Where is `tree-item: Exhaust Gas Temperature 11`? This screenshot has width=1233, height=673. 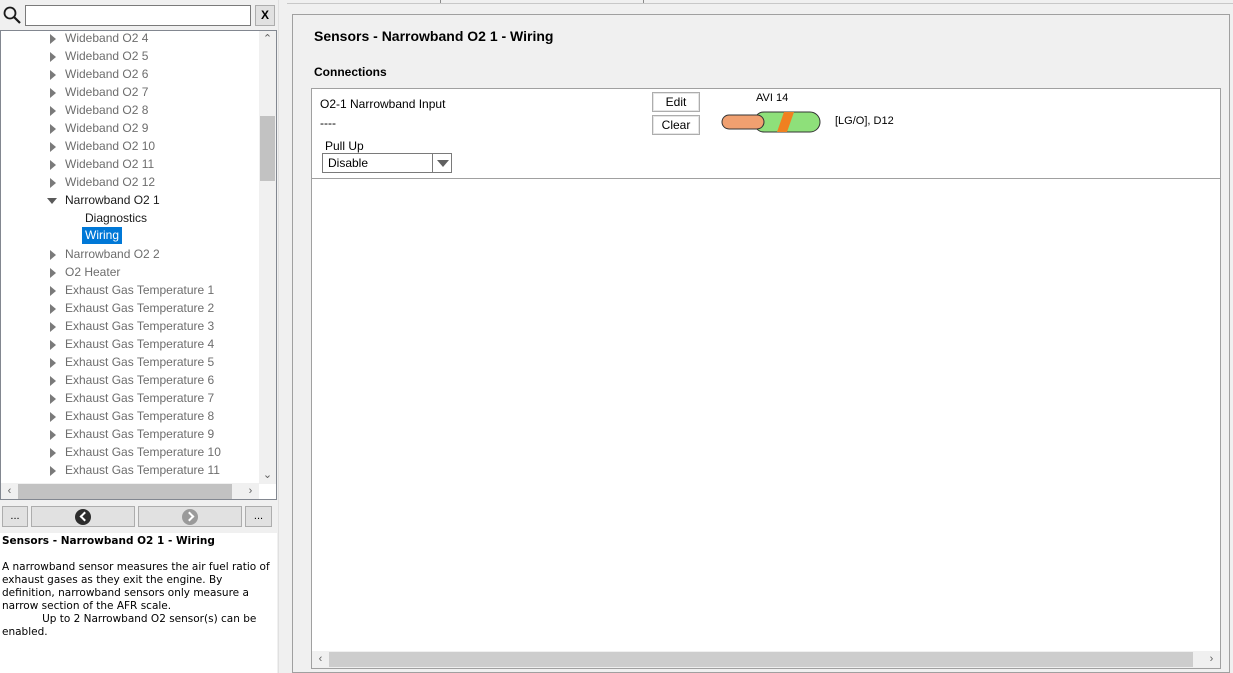 tree-item: Exhaust Gas Temperature 11 is located at coordinates (130, 470).